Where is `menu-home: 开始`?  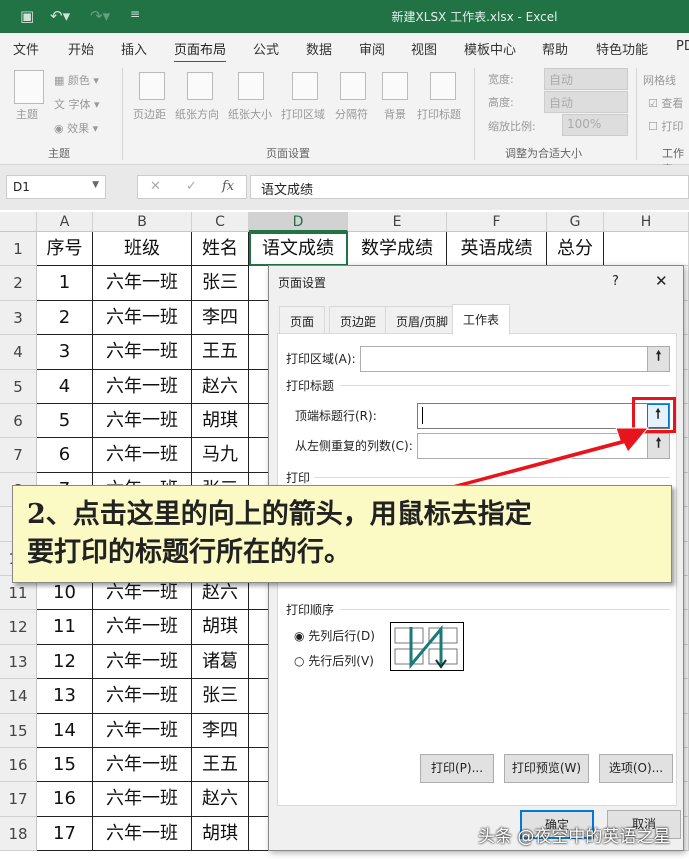 menu-home: 开始 is located at coordinates (81, 48).